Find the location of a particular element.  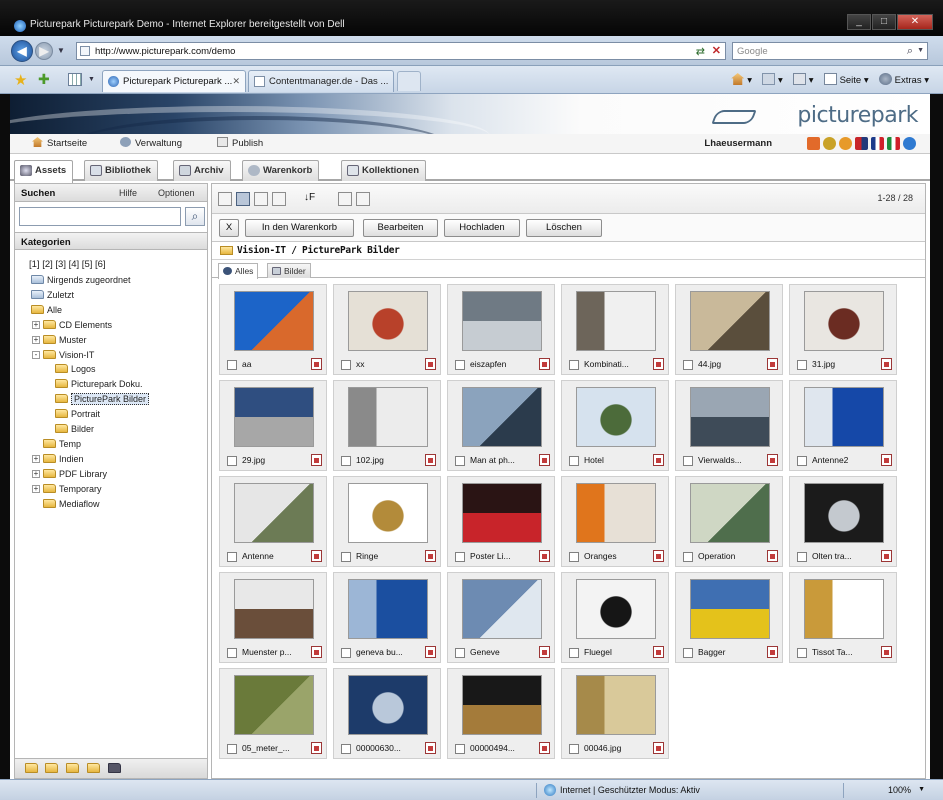

edit-button: Bearbeiten is located at coordinates (400, 228).